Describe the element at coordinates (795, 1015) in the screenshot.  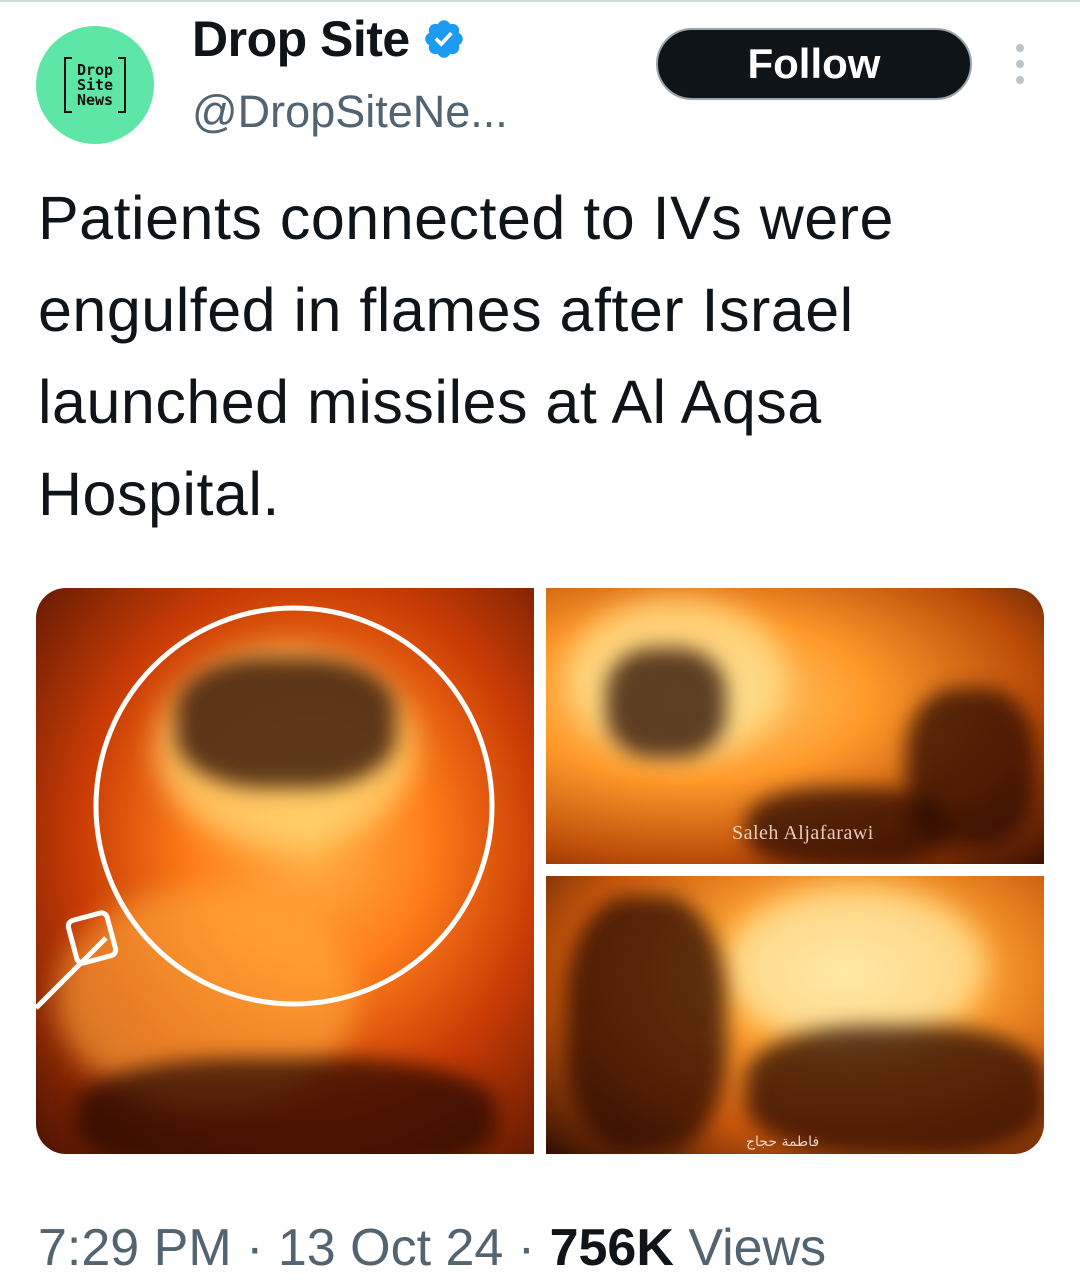
I see `photo-3: فاطمة حجاج` at that location.